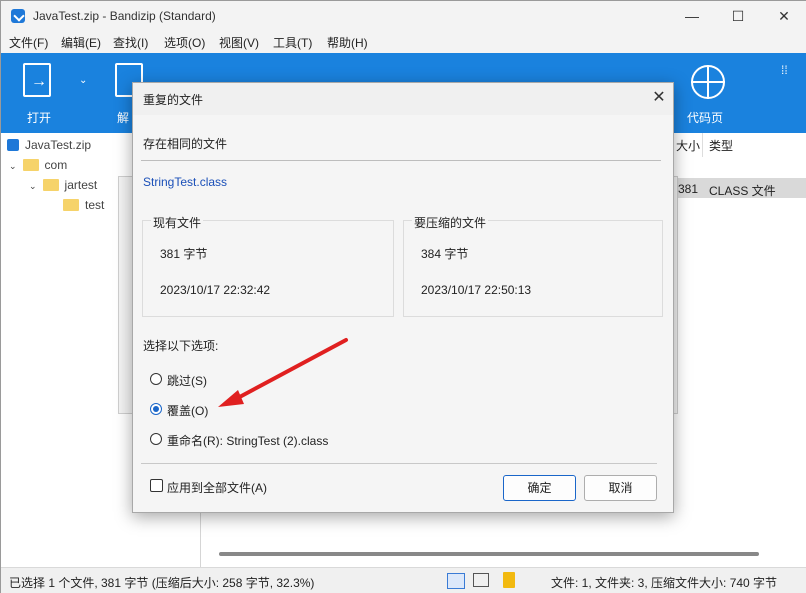  What do you see at coordinates (688, 145) in the screenshot?
I see `column-size-header: 大小` at bounding box center [688, 145].